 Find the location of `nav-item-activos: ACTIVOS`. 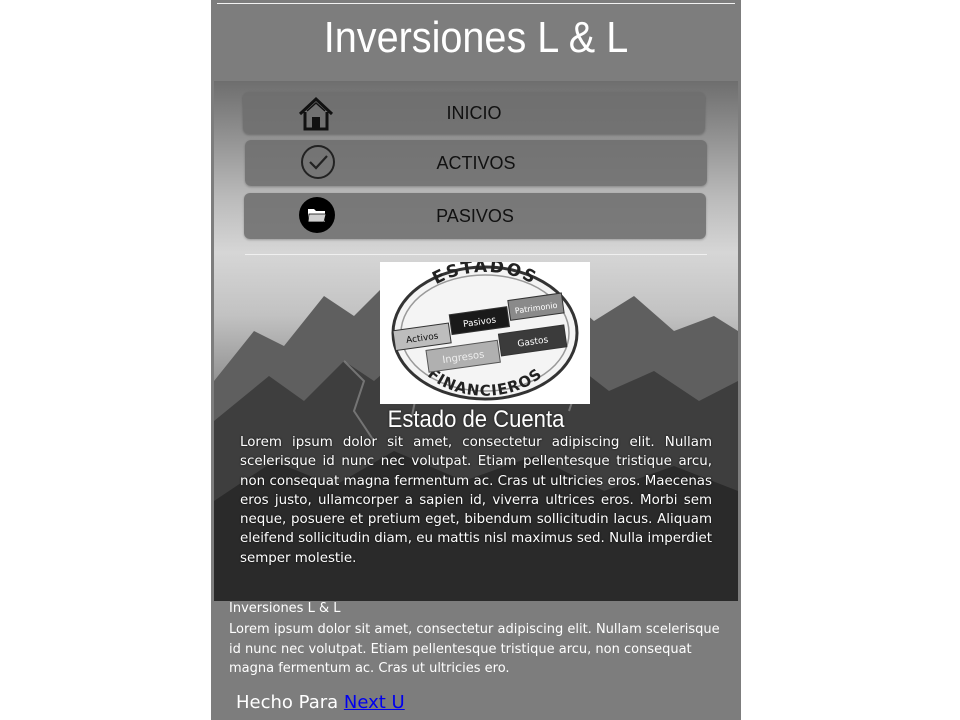

nav-item-activos: ACTIVOS is located at coordinates (476, 163).